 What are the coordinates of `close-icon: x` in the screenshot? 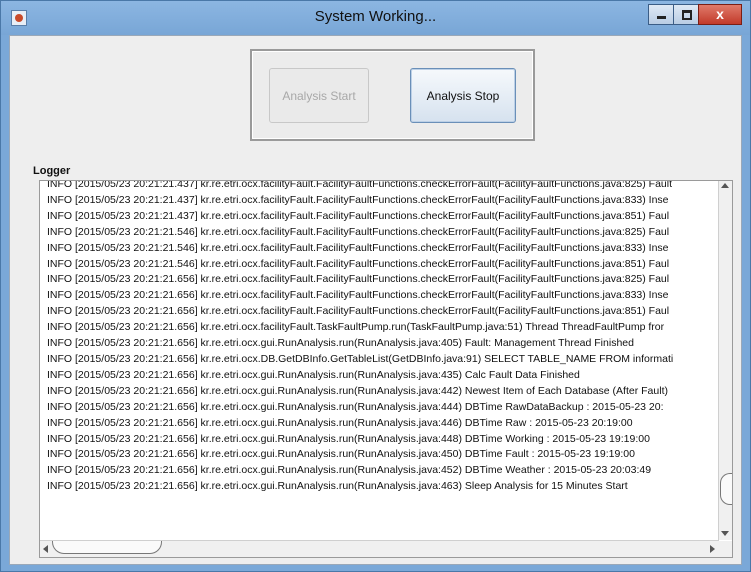 It's located at (720, 14).